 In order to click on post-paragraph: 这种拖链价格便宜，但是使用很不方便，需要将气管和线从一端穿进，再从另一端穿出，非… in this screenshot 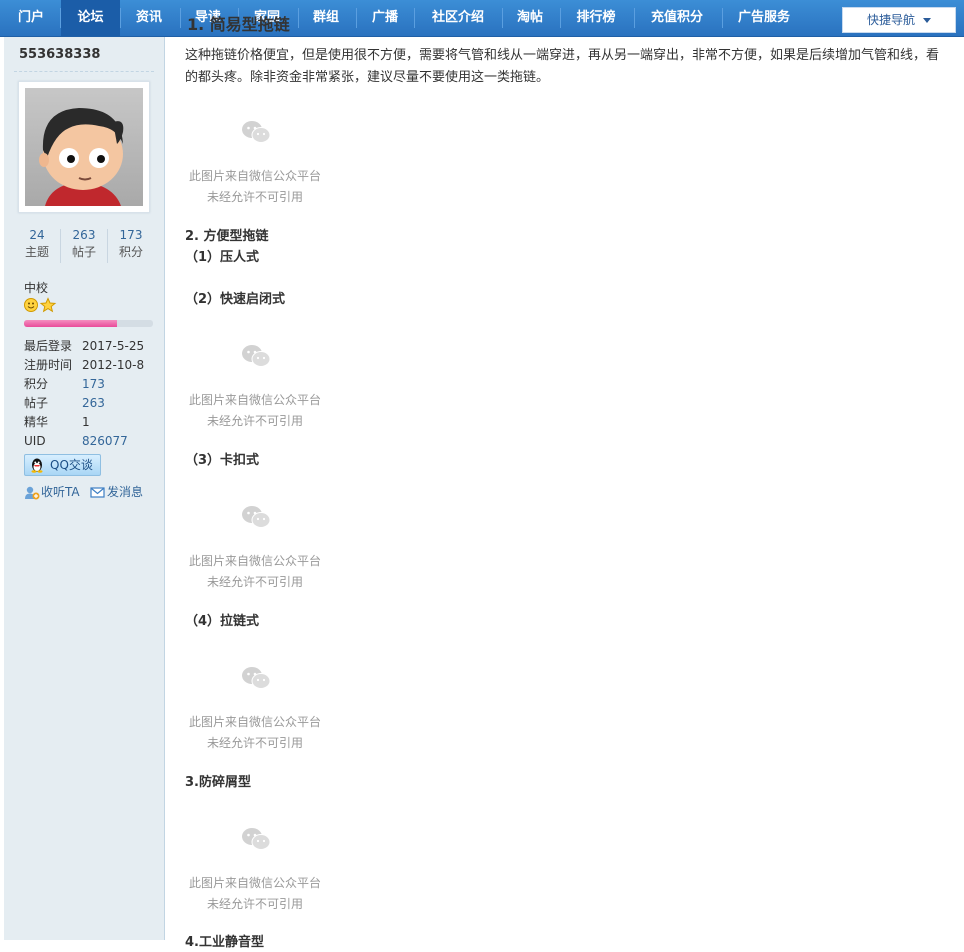, I will do `click(562, 66)`.